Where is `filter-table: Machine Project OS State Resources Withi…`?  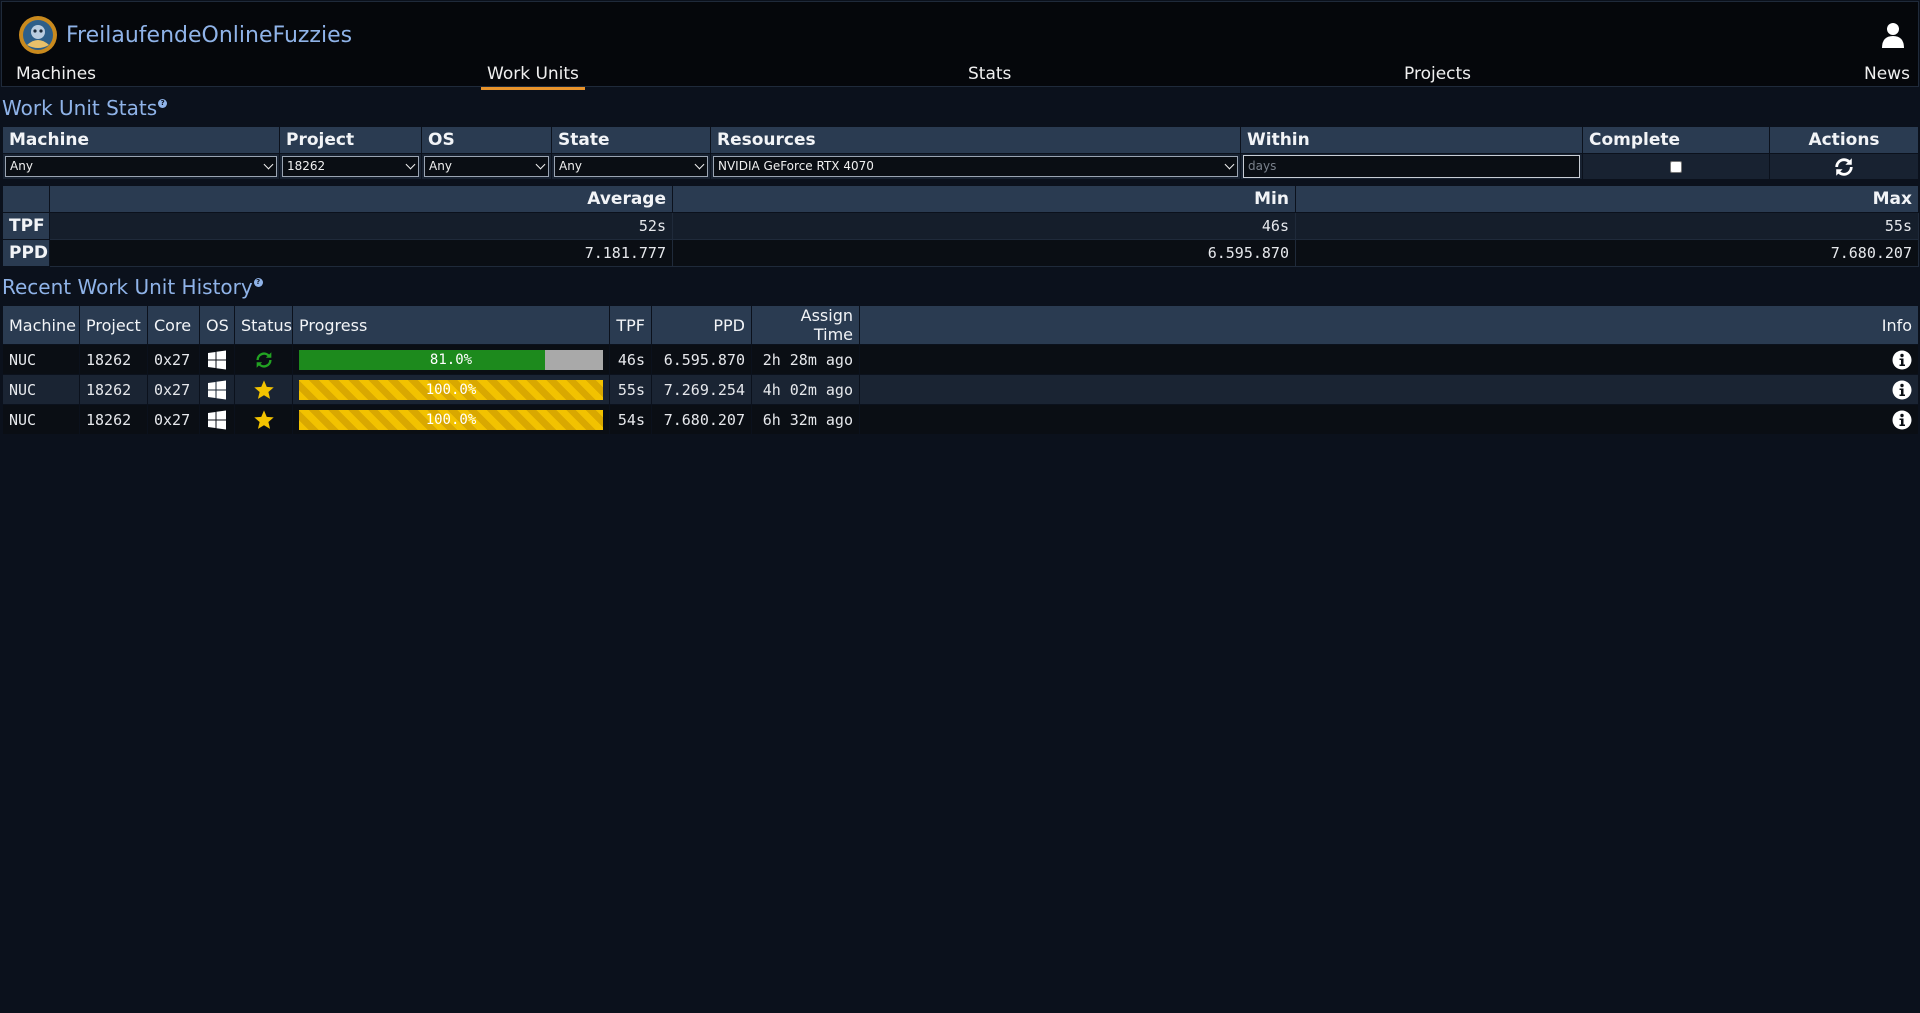 filter-table: Machine Project OS State Resources Withi… is located at coordinates (960, 153).